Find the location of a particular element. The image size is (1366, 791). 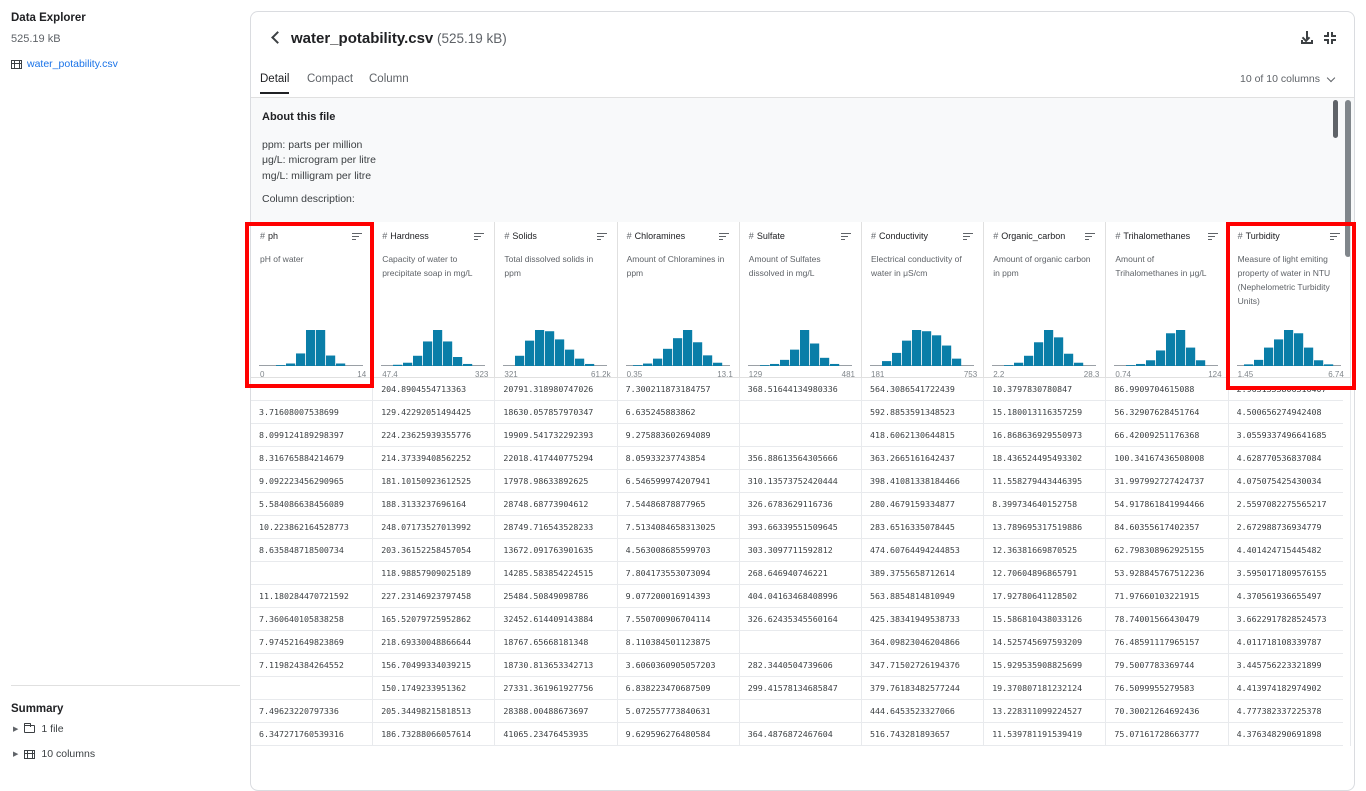

table-cell-organic_carbon: 18.436524495493302 is located at coordinates (1045, 458).